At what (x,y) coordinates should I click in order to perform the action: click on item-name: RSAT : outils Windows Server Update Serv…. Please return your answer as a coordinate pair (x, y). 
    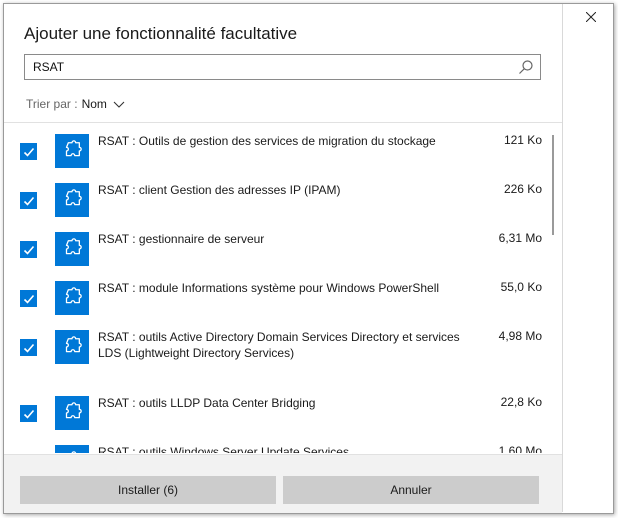
    Looking at the image, I should click on (223, 449).